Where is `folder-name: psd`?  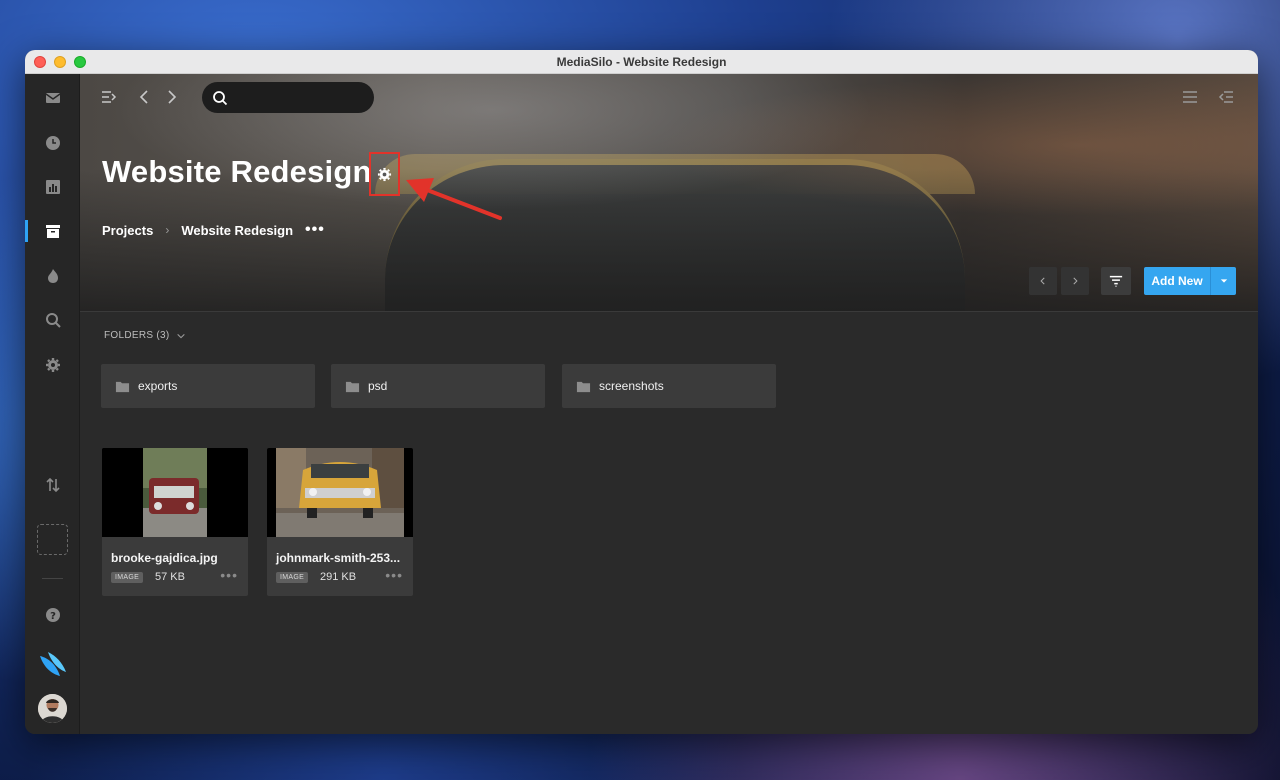 folder-name: psd is located at coordinates (378, 386).